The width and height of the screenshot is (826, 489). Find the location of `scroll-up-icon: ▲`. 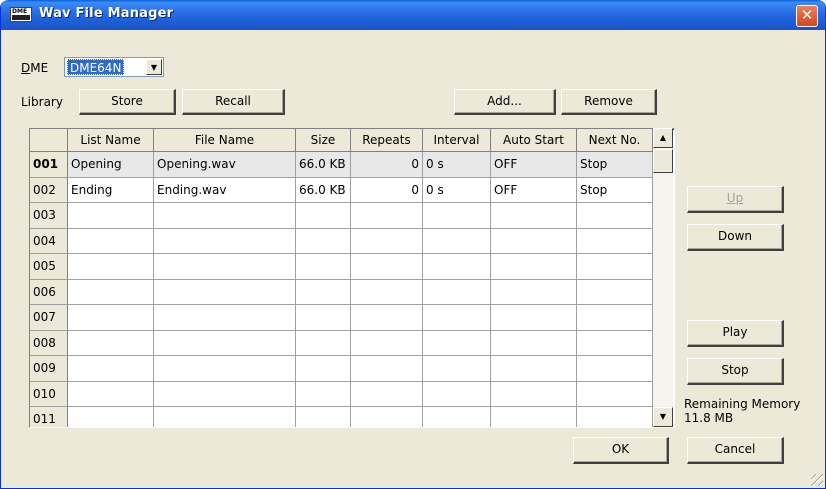

scroll-up-icon: ▲ is located at coordinates (663, 138).